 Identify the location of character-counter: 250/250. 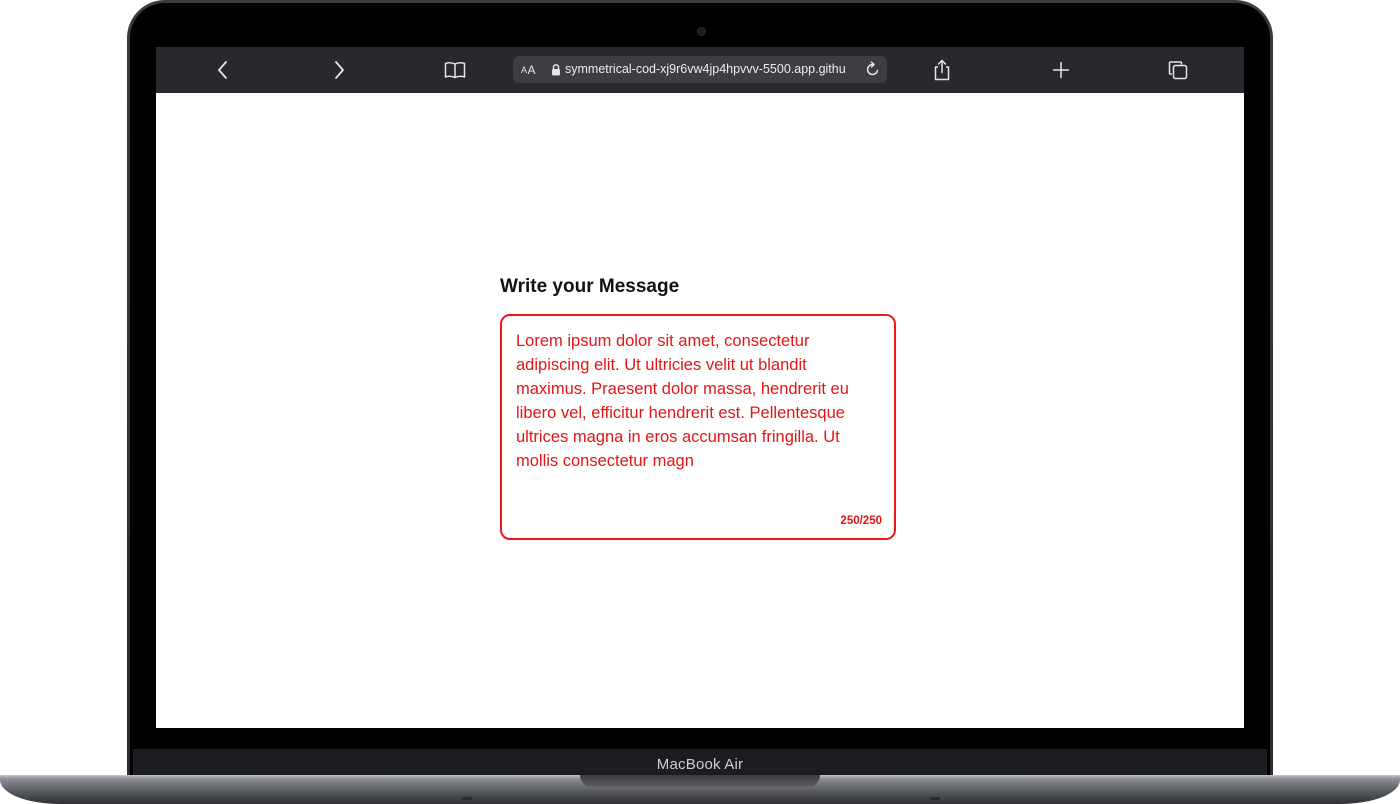
(861, 521).